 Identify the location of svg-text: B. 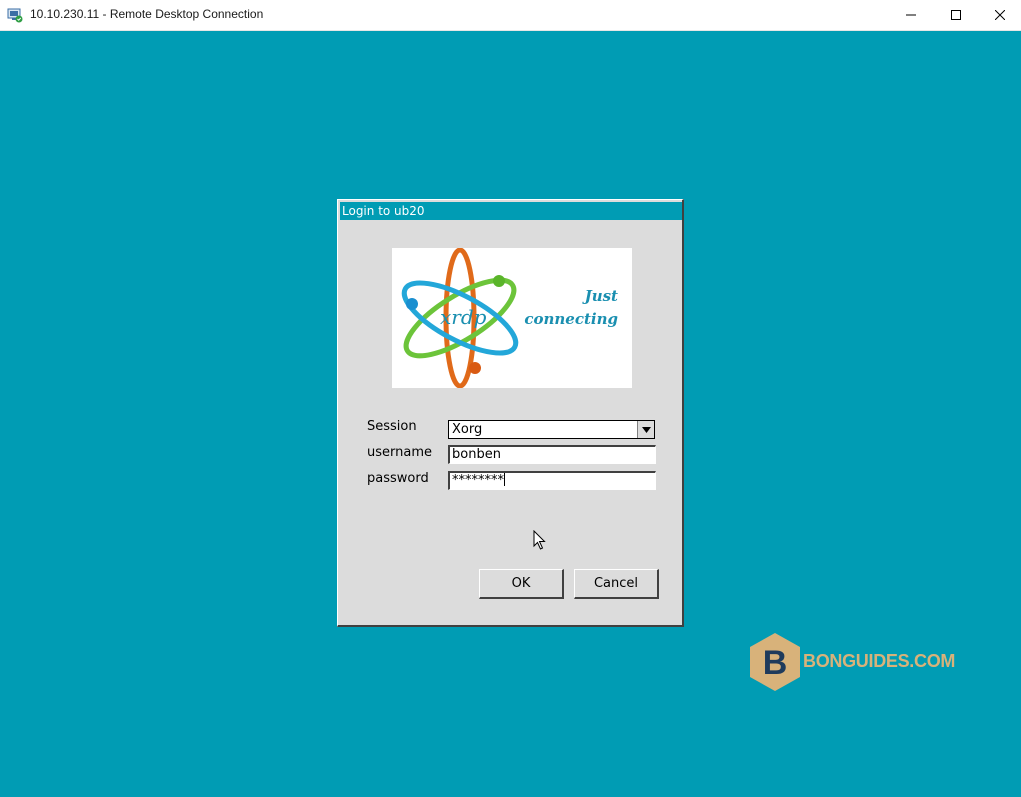
(775, 663).